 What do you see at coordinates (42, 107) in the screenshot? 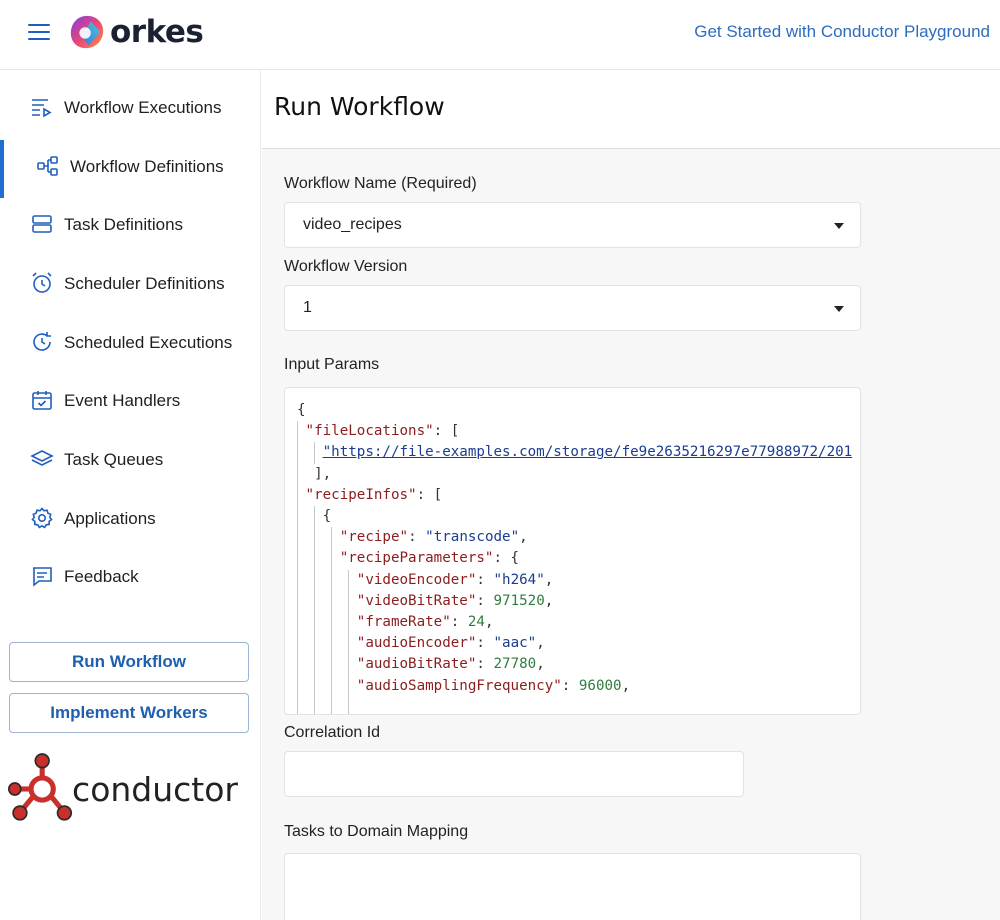
I see `workflow-executions-icon` at bounding box center [42, 107].